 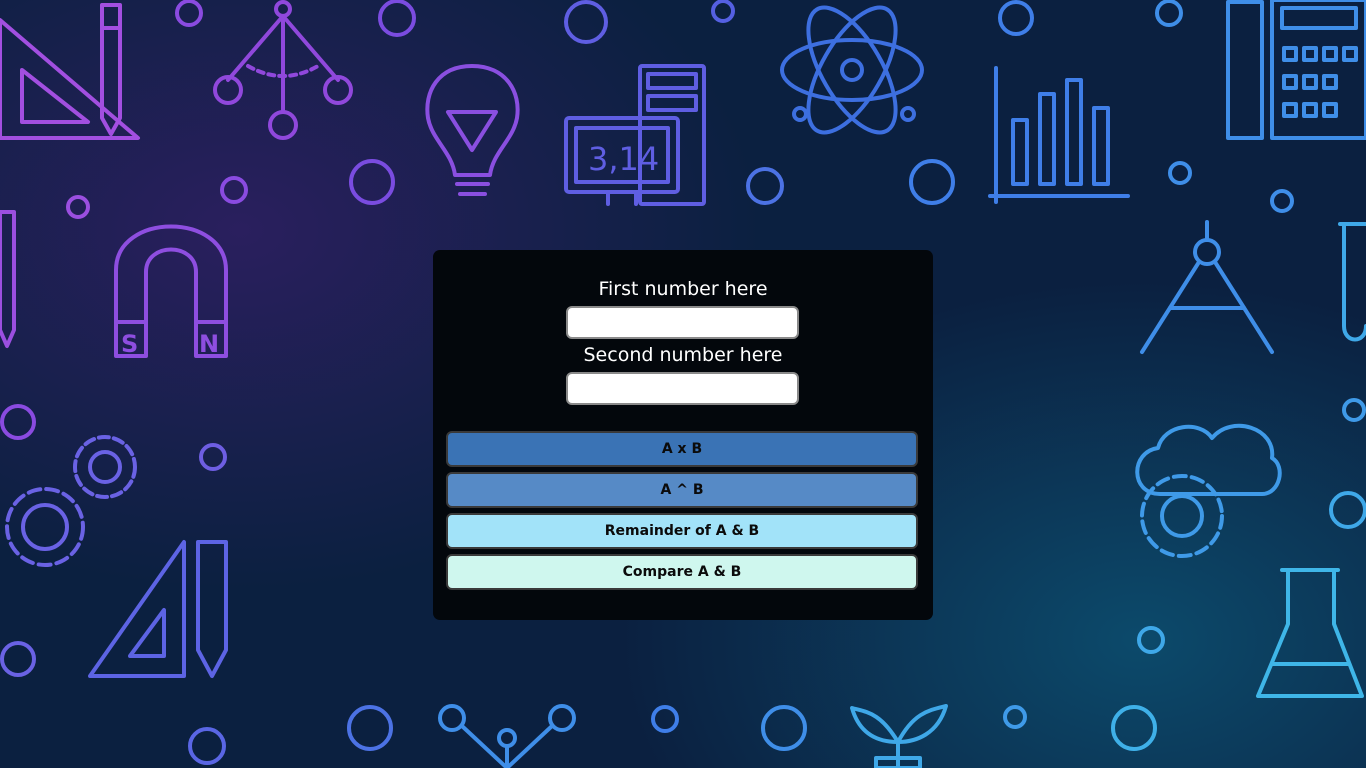 What do you see at coordinates (682, 490) in the screenshot?
I see `power-button: A ^ B` at bounding box center [682, 490].